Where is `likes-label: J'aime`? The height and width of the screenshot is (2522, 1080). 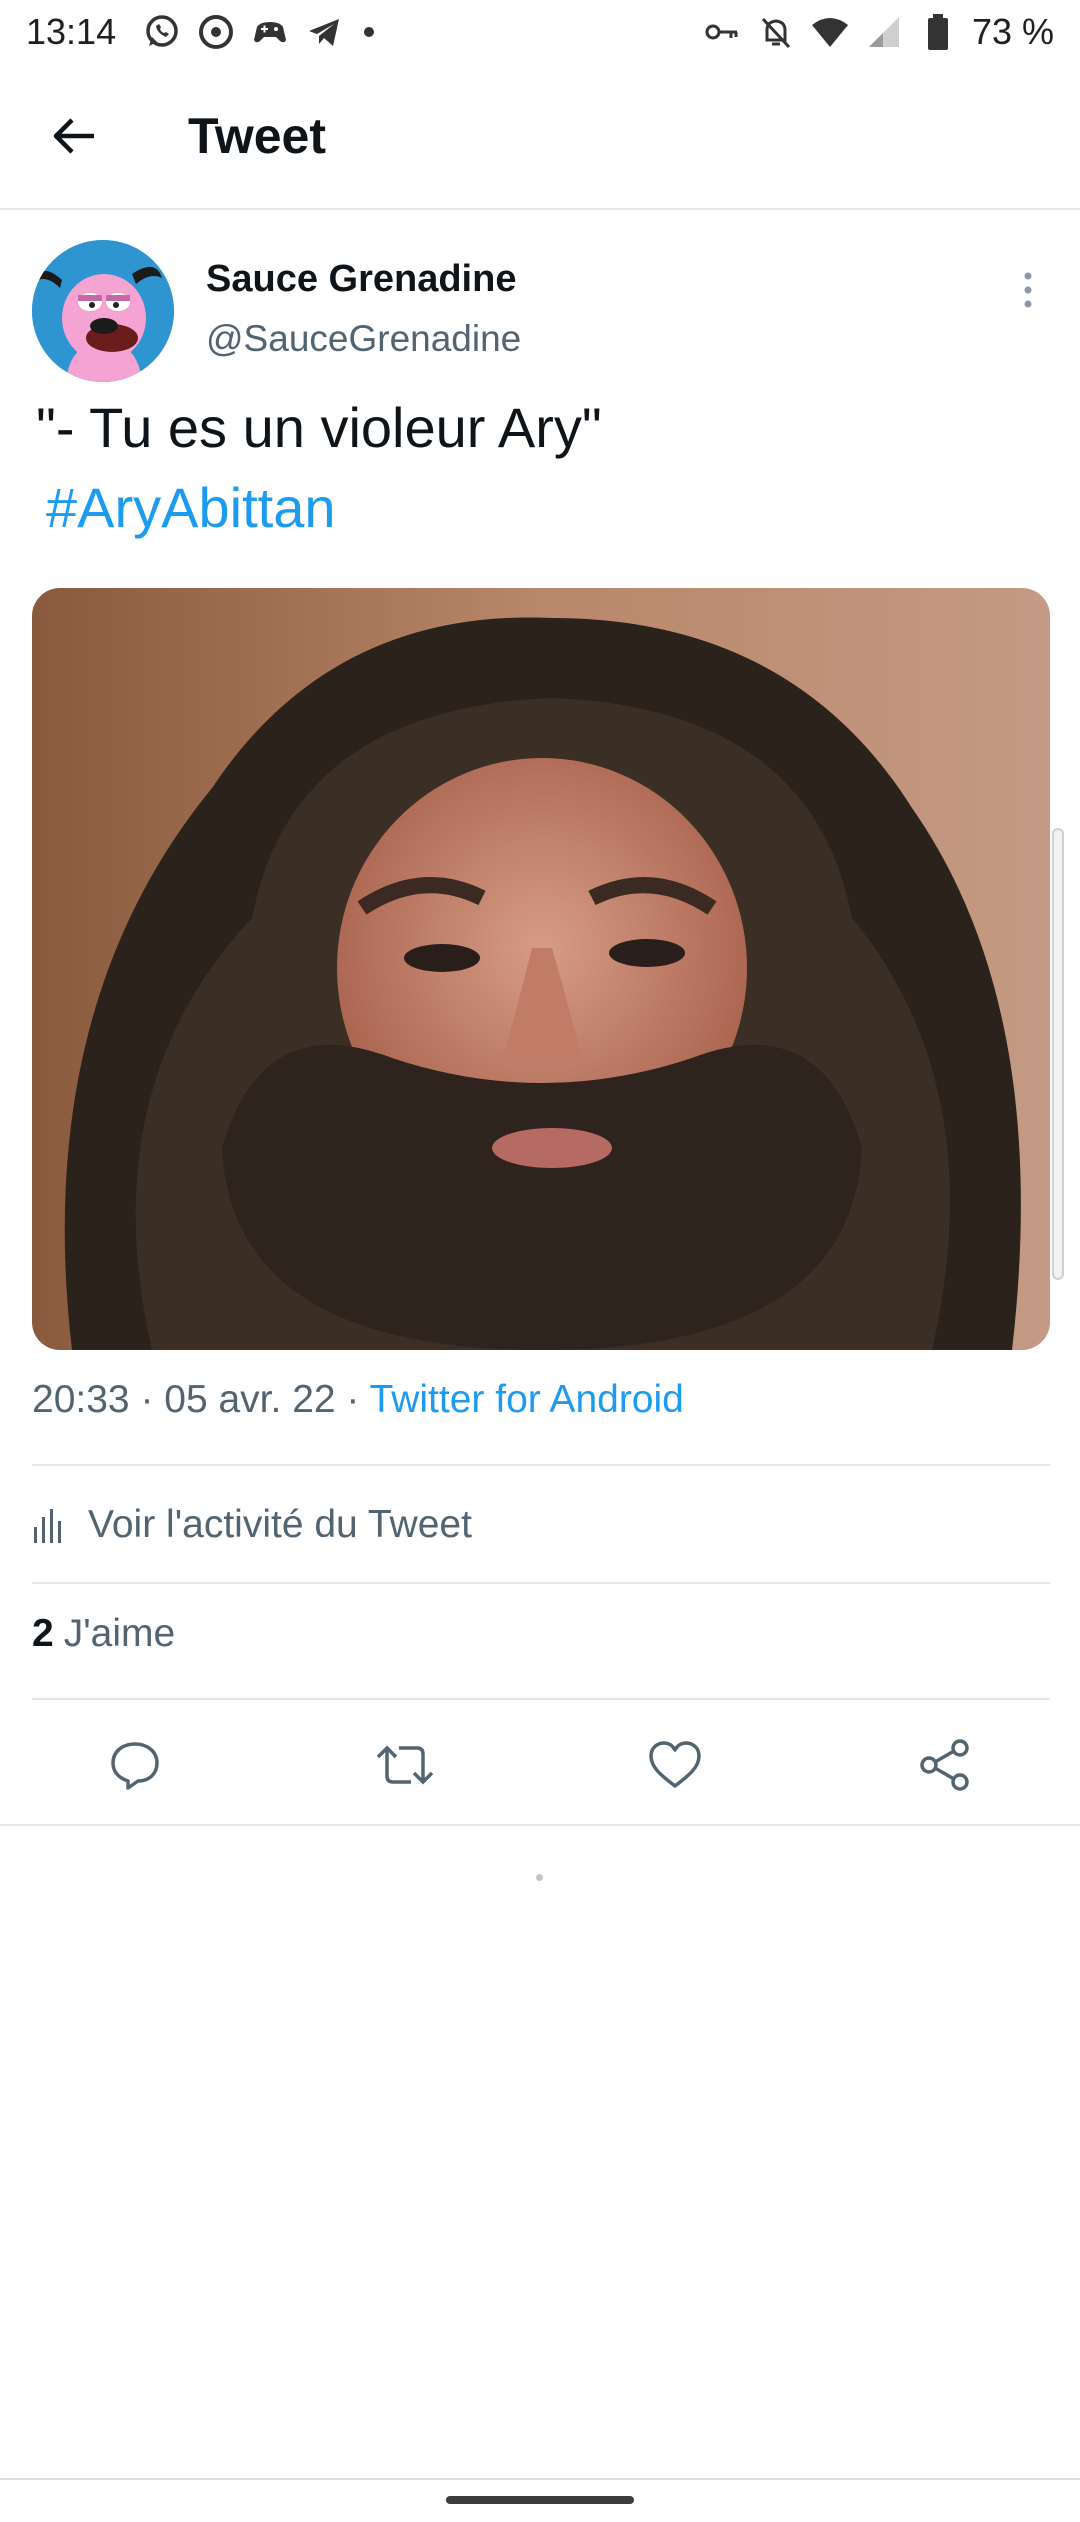 likes-label: J'aime is located at coordinates (119, 1633).